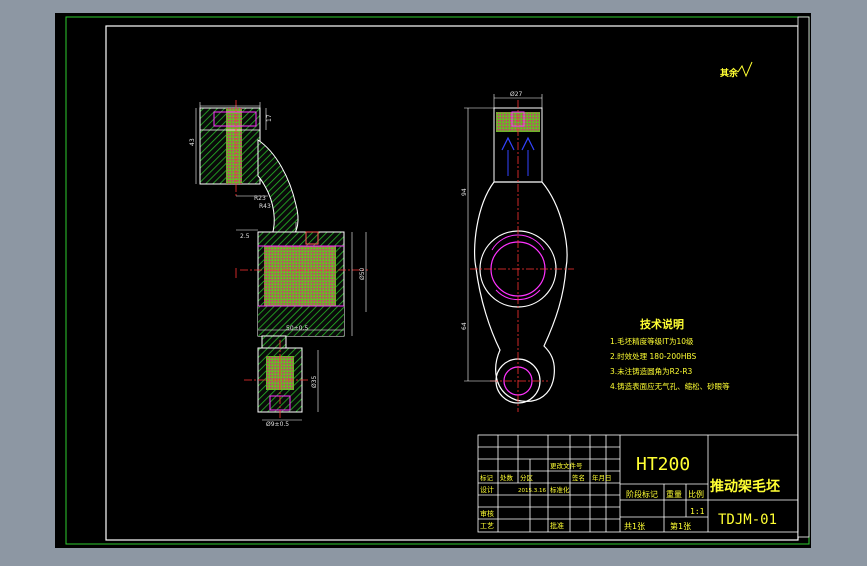  What do you see at coordinates (532, 491) in the screenshot?
I see `design-date: 2015.3.16` at bounding box center [532, 491].